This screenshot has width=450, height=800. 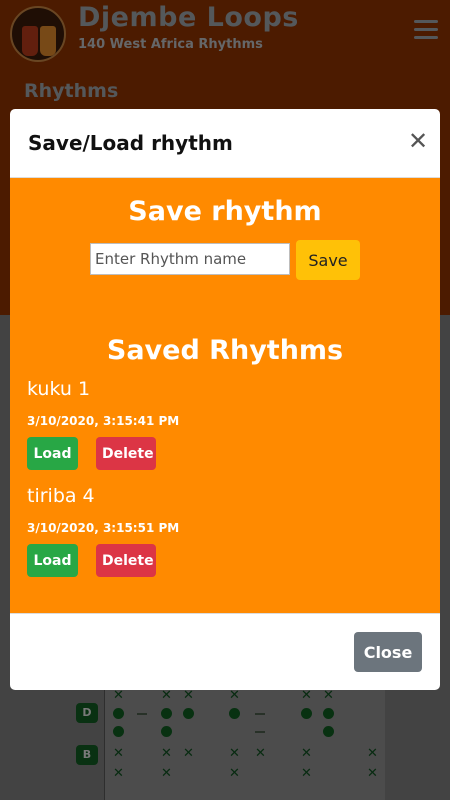 I want to click on modal-title: Save/Load rhythm, so click(x=130, y=143).